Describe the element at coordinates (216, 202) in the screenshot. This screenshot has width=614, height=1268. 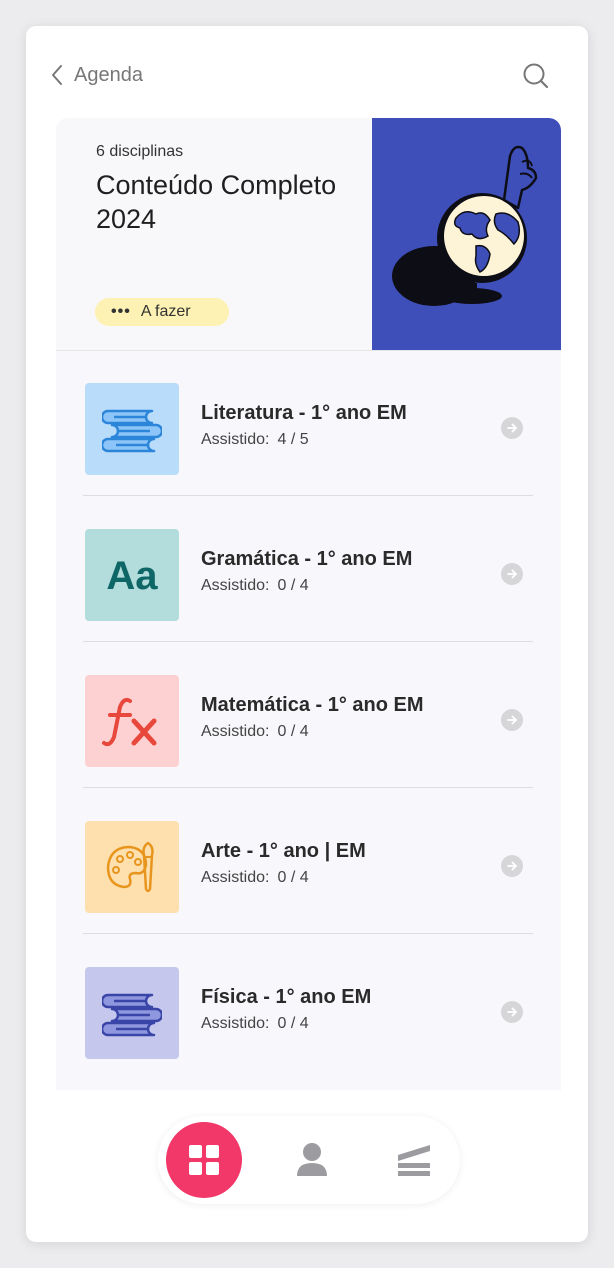
I see `course-title: Conteúdo Completo 2024` at that location.